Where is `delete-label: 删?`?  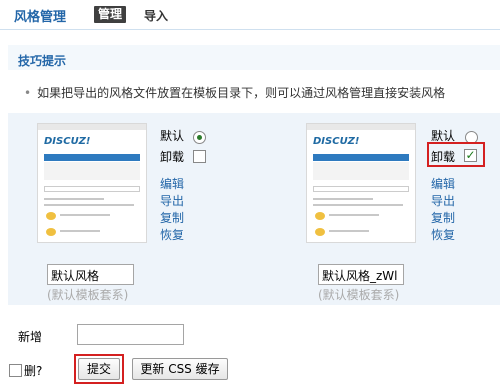
delete-label: 删? is located at coordinates (33, 371).